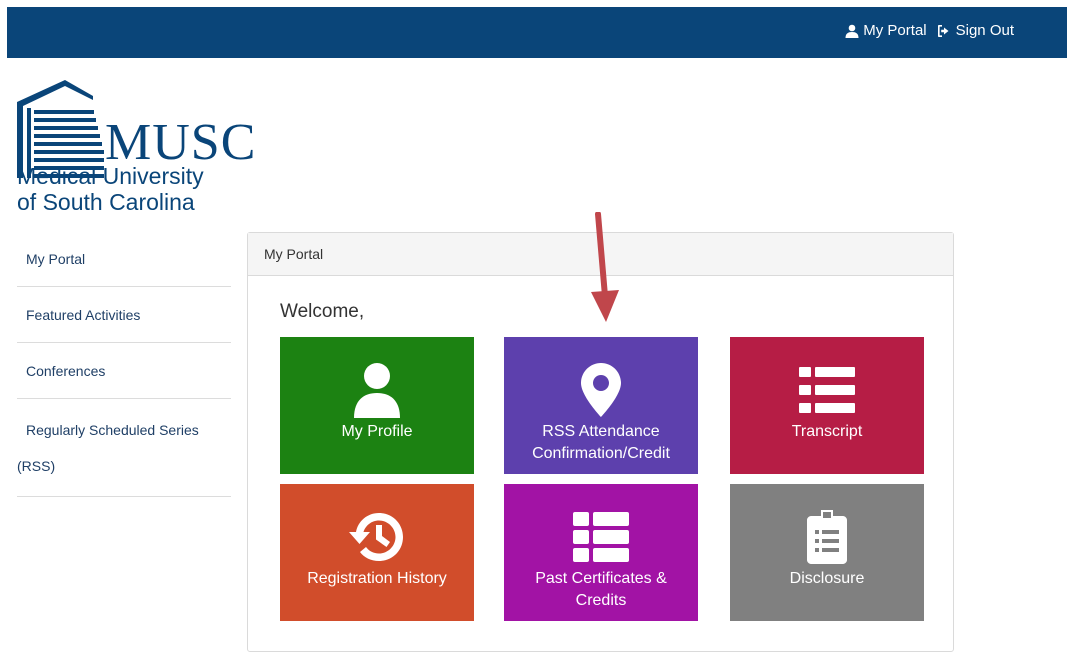  Describe the element at coordinates (827, 537) in the screenshot. I see `clipboard-icon` at that location.